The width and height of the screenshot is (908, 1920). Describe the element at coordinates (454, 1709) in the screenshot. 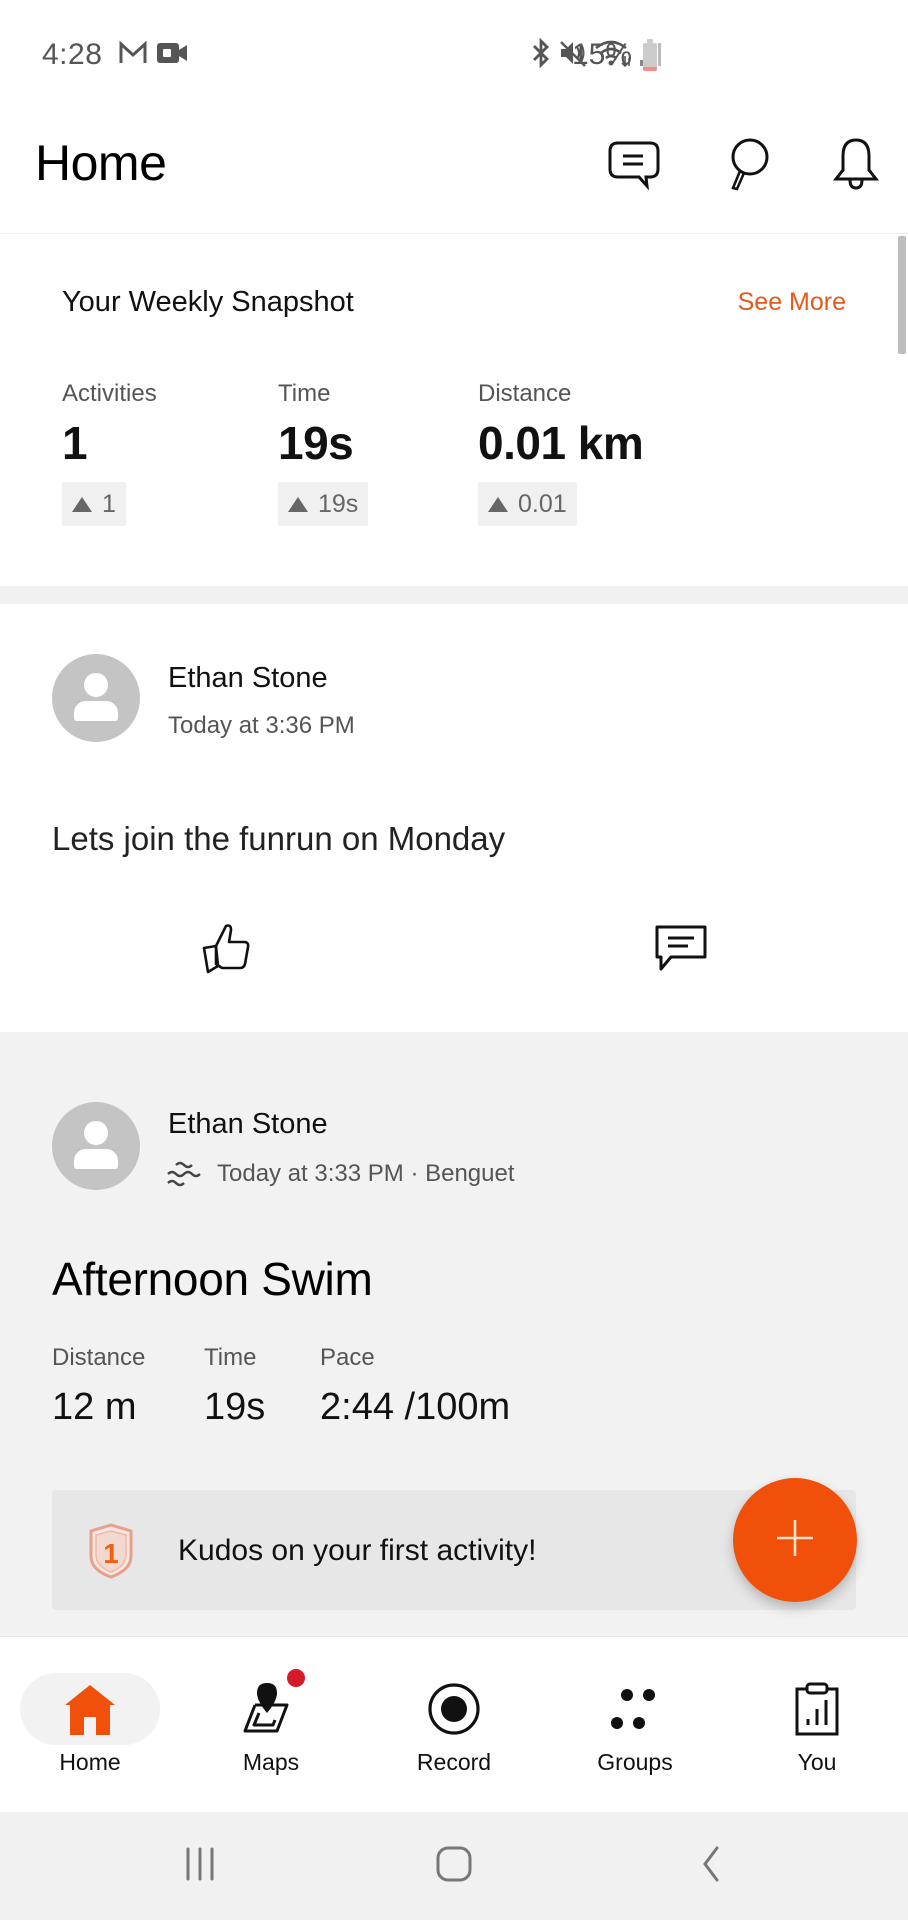

I see `record-icon` at that location.